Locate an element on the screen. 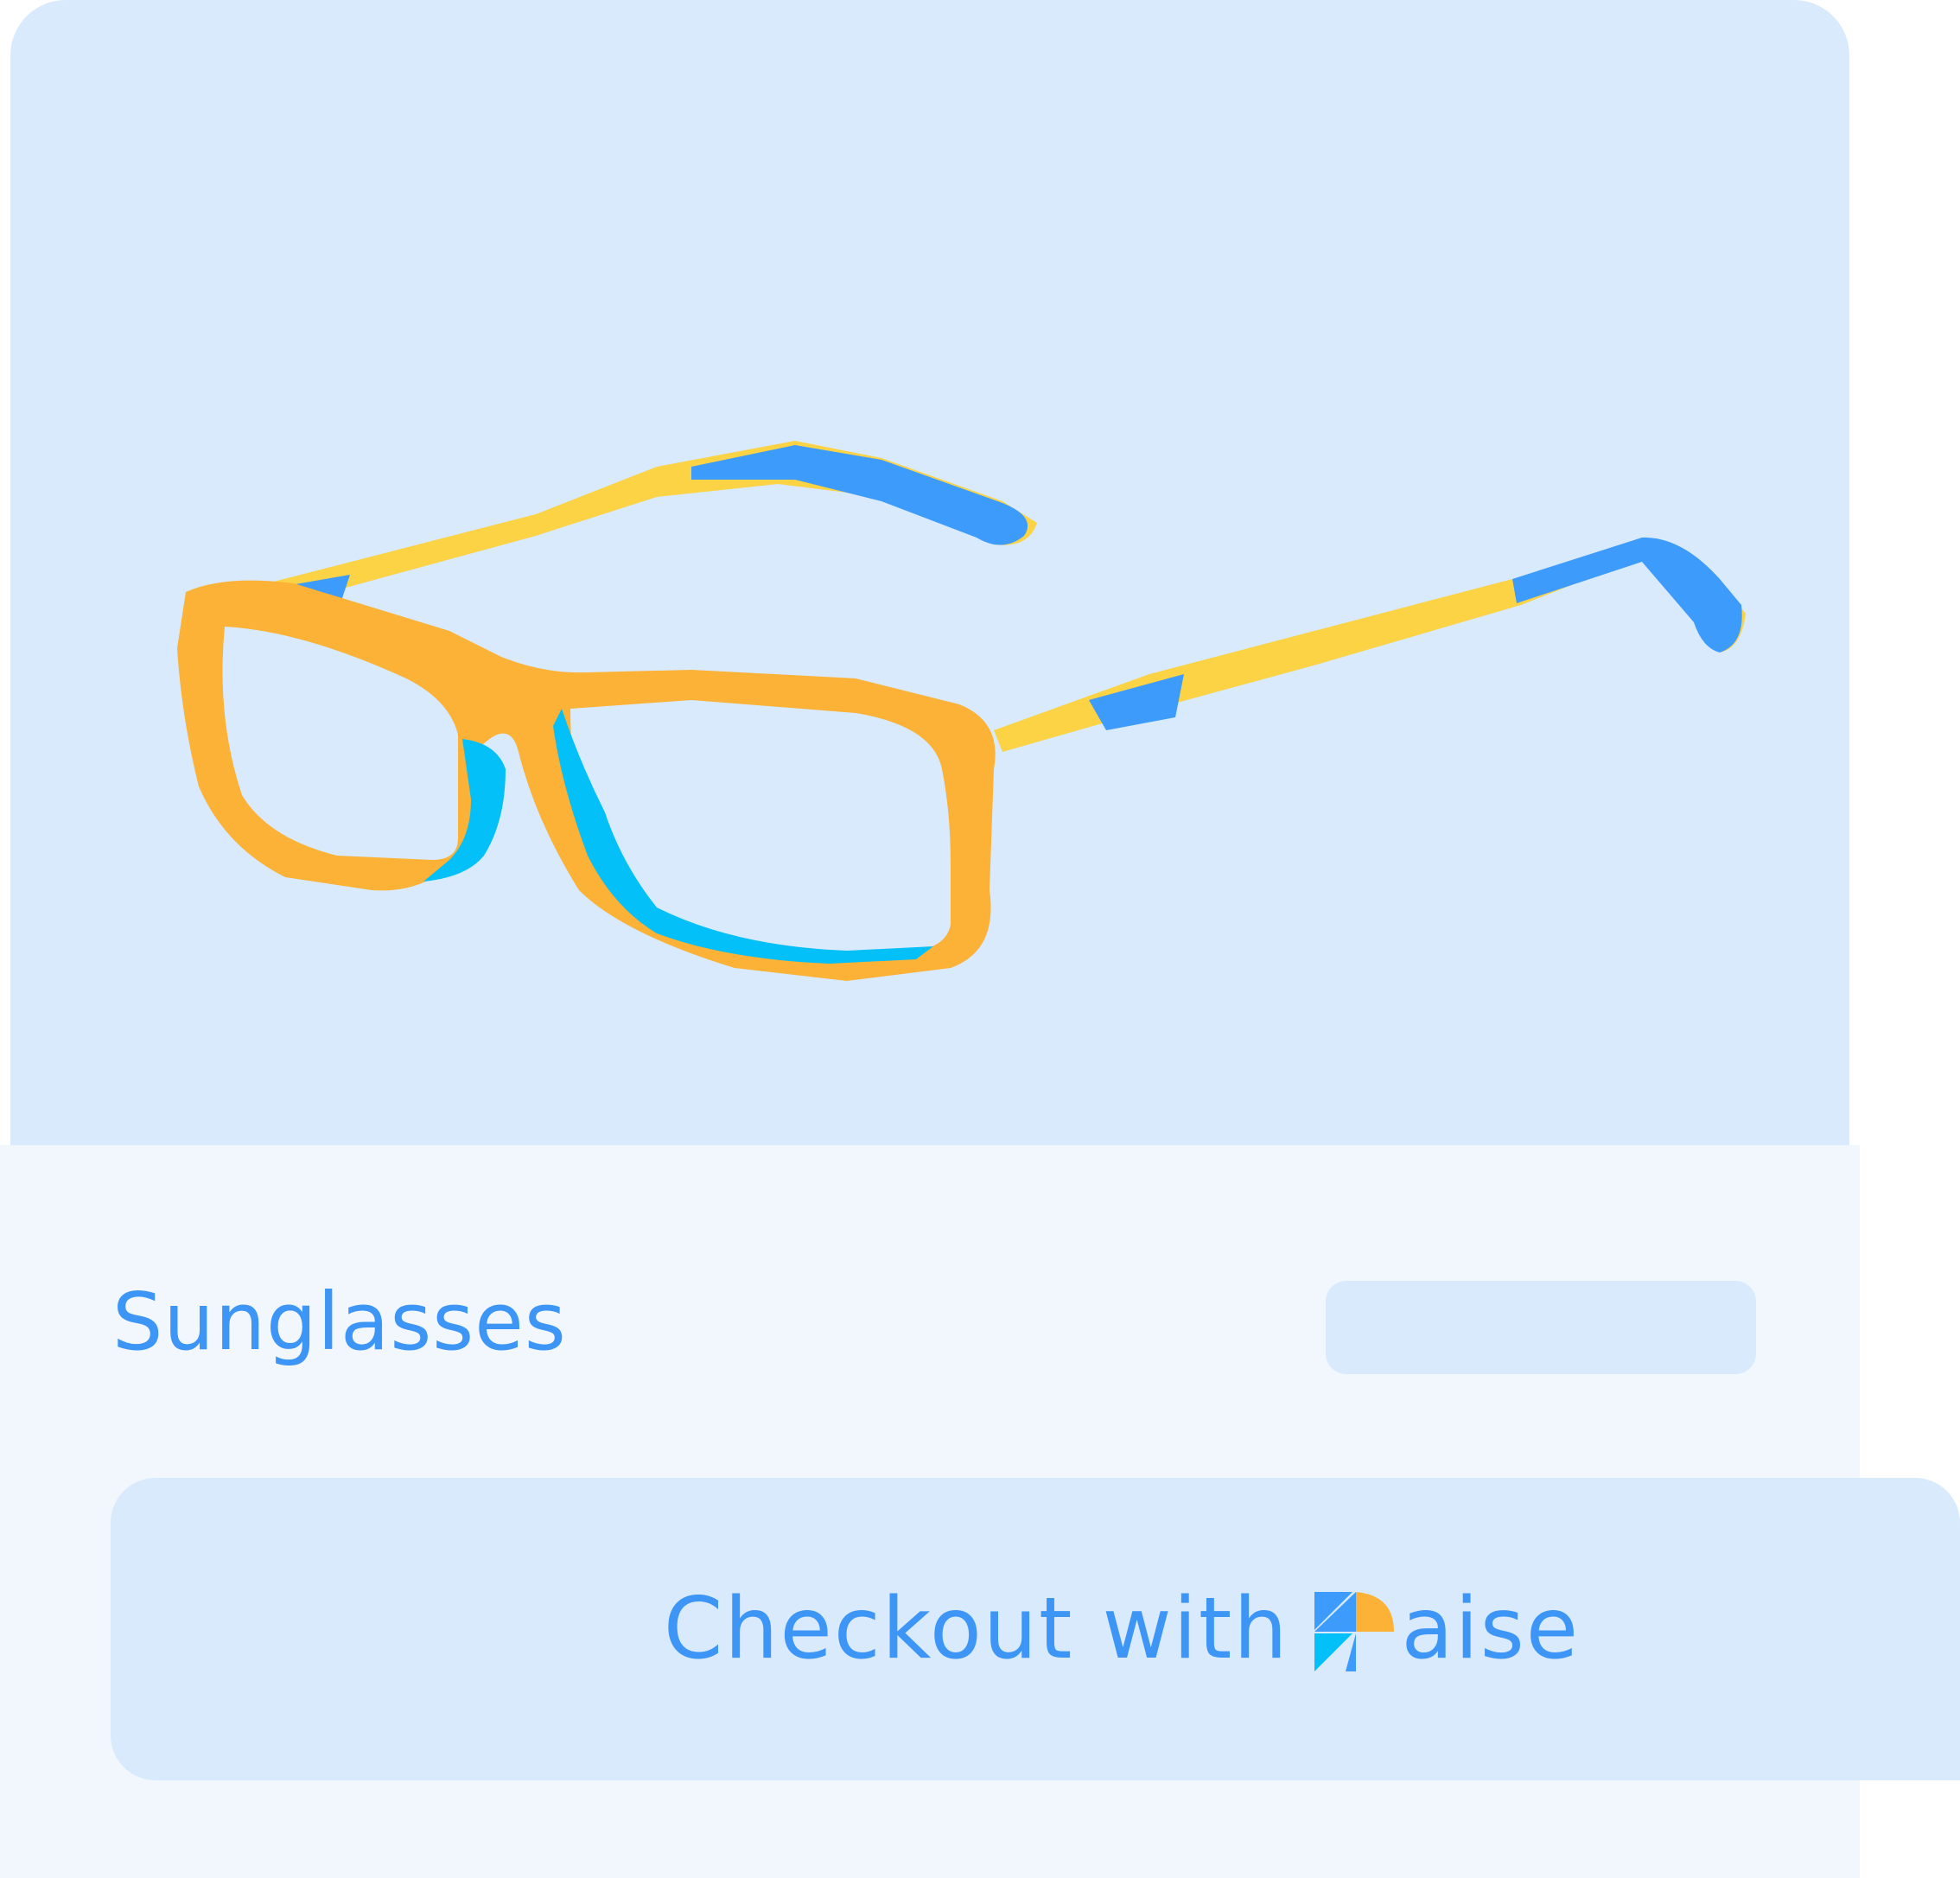 Image resolution: width=1960 pixels, height=1878 pixels. checkout-content: Checkout with aise is located at coordinates (1122, 1629).